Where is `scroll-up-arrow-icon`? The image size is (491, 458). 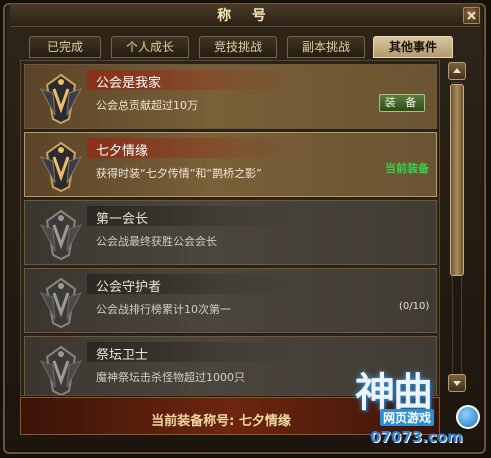
scroll-up-arrow-icon is located at coordinates (457, 70).